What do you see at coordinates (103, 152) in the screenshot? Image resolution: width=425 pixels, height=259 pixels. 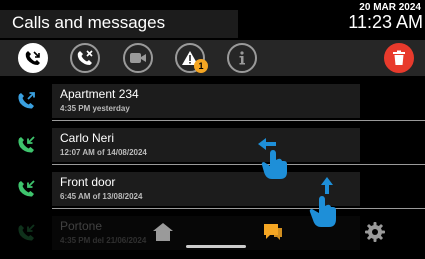 I see `call-time: 12:07 AM of 14/08/2024` at bounding box center [103, 152].